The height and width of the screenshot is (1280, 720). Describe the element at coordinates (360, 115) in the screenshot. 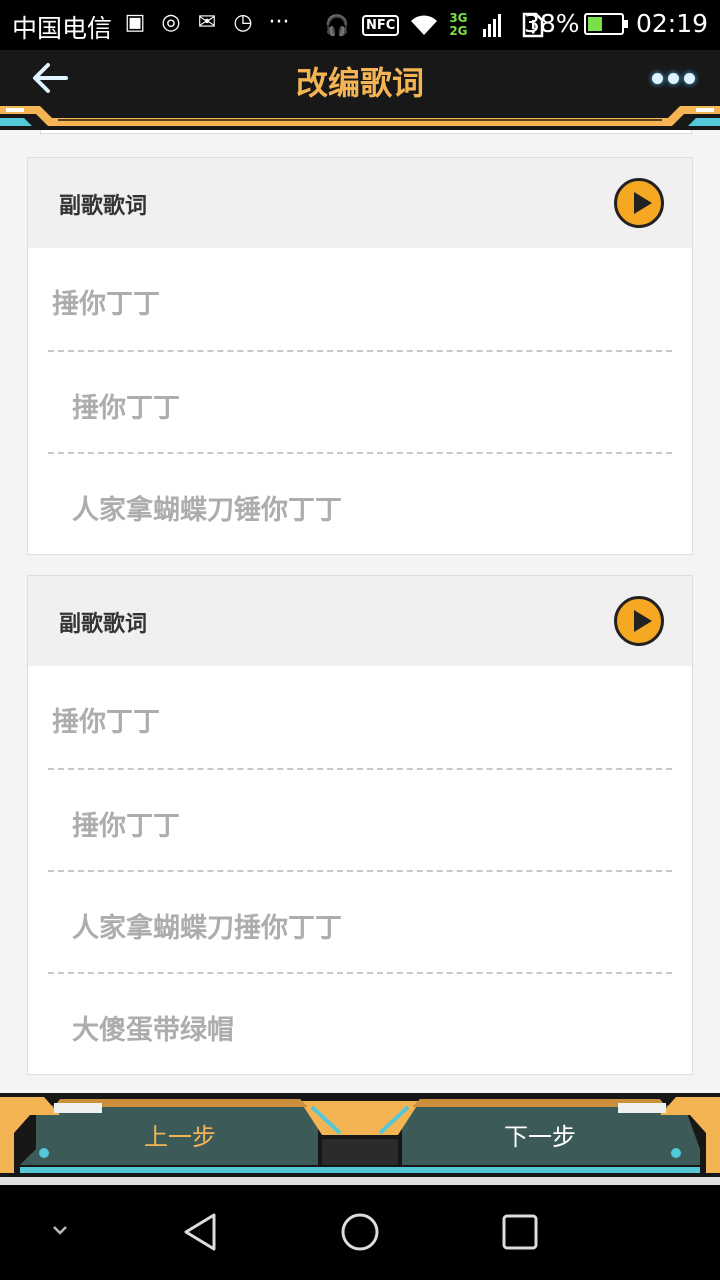

I see `header-trim` at that location.